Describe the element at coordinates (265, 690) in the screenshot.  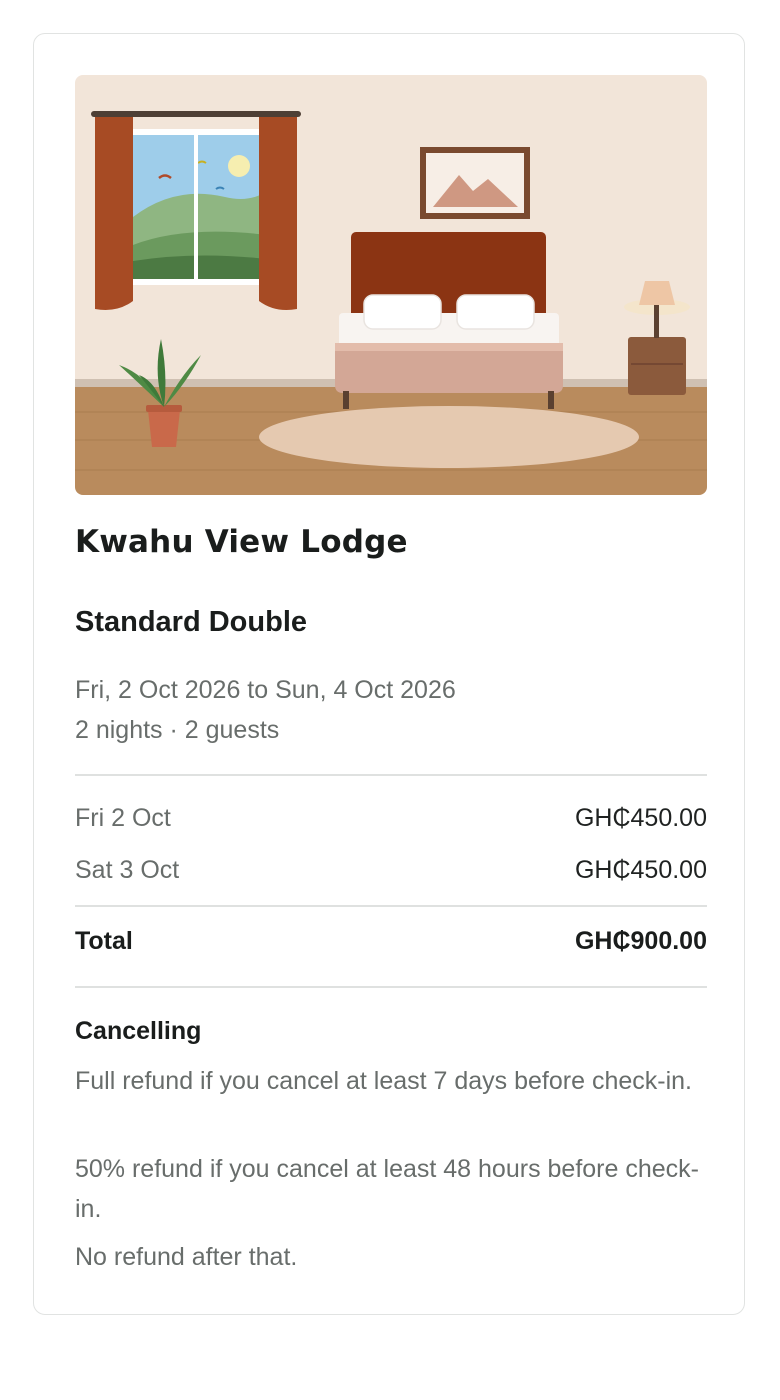
I see `stay-dates: Fri, 2 Oct 2026 to Sun, 4 Oct 2026` at that location.